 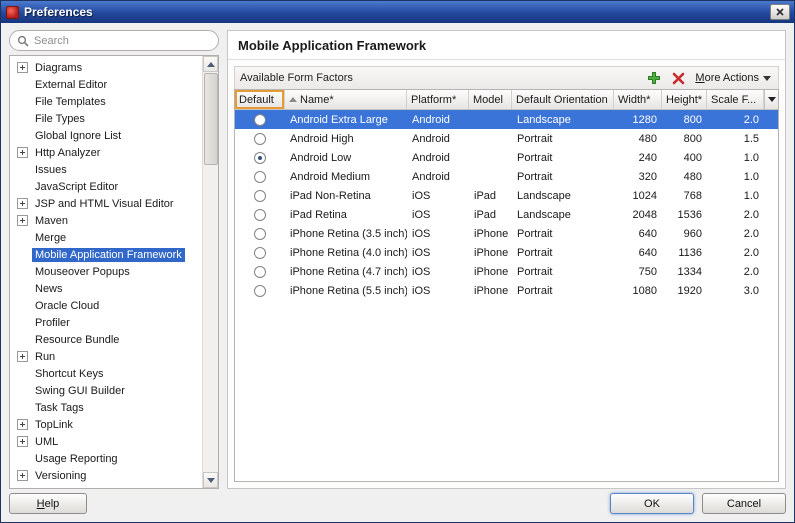 What do you see at coordinates (114, 254) in the screenshot?
I see `tree-item: Mobile Application Framework` at bounding box center [114, 254].